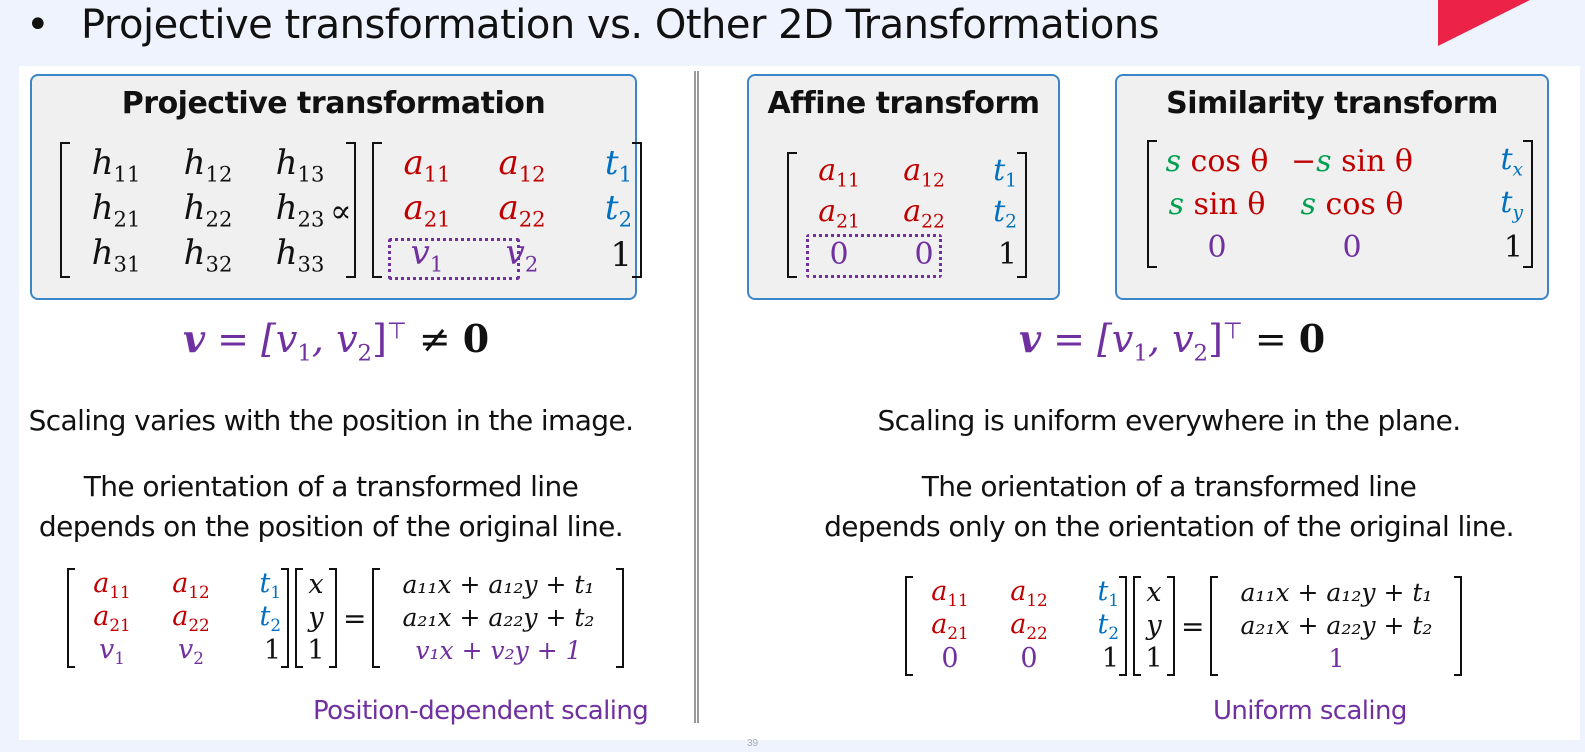 The width and height of the screenshot is (1585, 752). Describe the element at coordinates (522, 209) in the screenshot. I see `pa-cell-22: a22` at that location.